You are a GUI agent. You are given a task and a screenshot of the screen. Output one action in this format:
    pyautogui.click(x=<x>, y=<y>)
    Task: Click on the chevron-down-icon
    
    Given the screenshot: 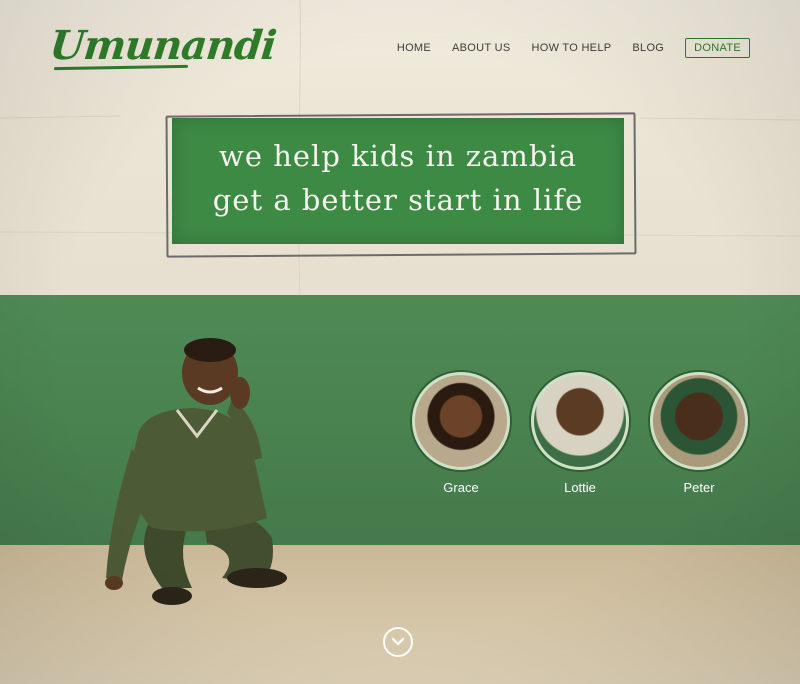 What is the action you would take?
    pyautogui.click(x=398, y=641)
    